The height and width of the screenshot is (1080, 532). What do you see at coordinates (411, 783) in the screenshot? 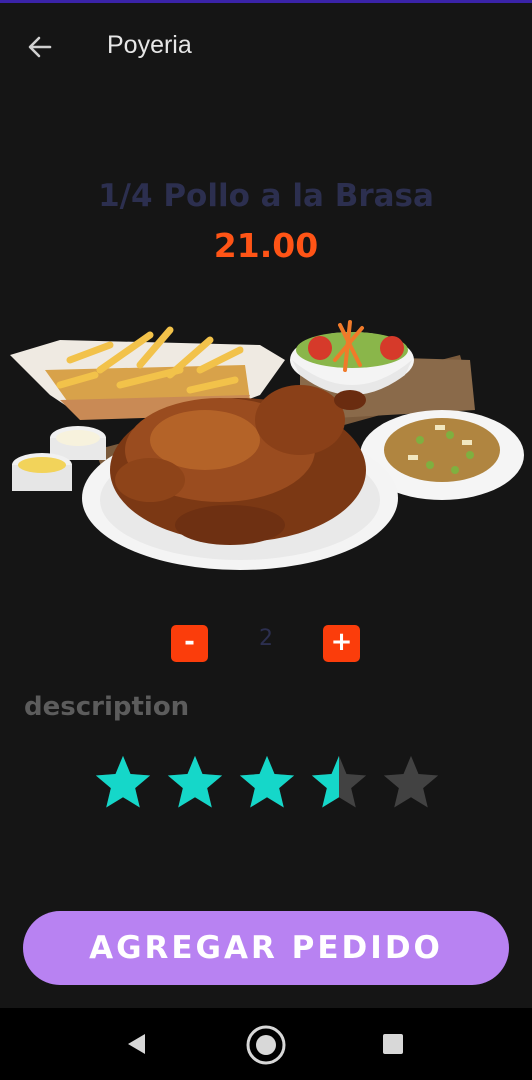
I see `star-5-icon` at bounding box center [411, 783].